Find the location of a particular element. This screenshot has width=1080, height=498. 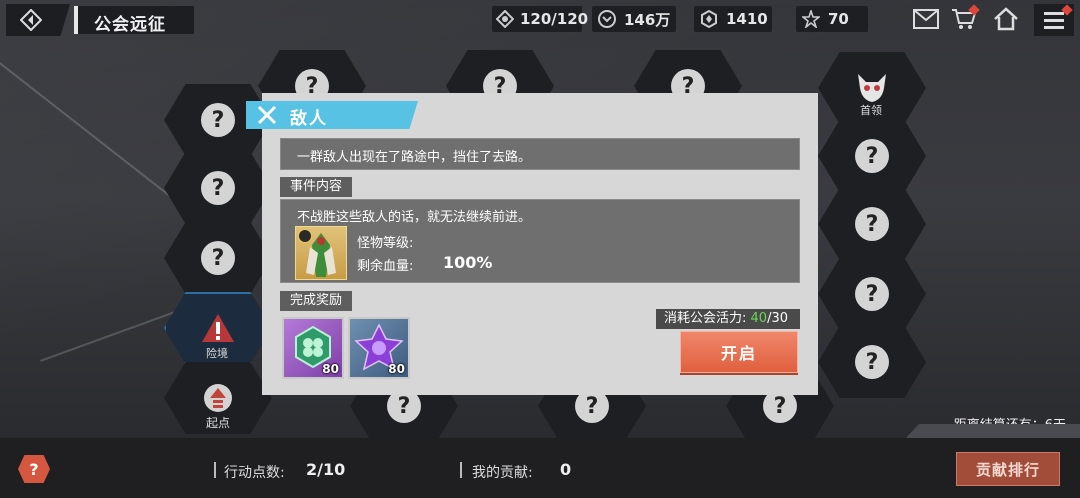

cost-label: 消耗公会活力: is located at coordinates (705, 318).